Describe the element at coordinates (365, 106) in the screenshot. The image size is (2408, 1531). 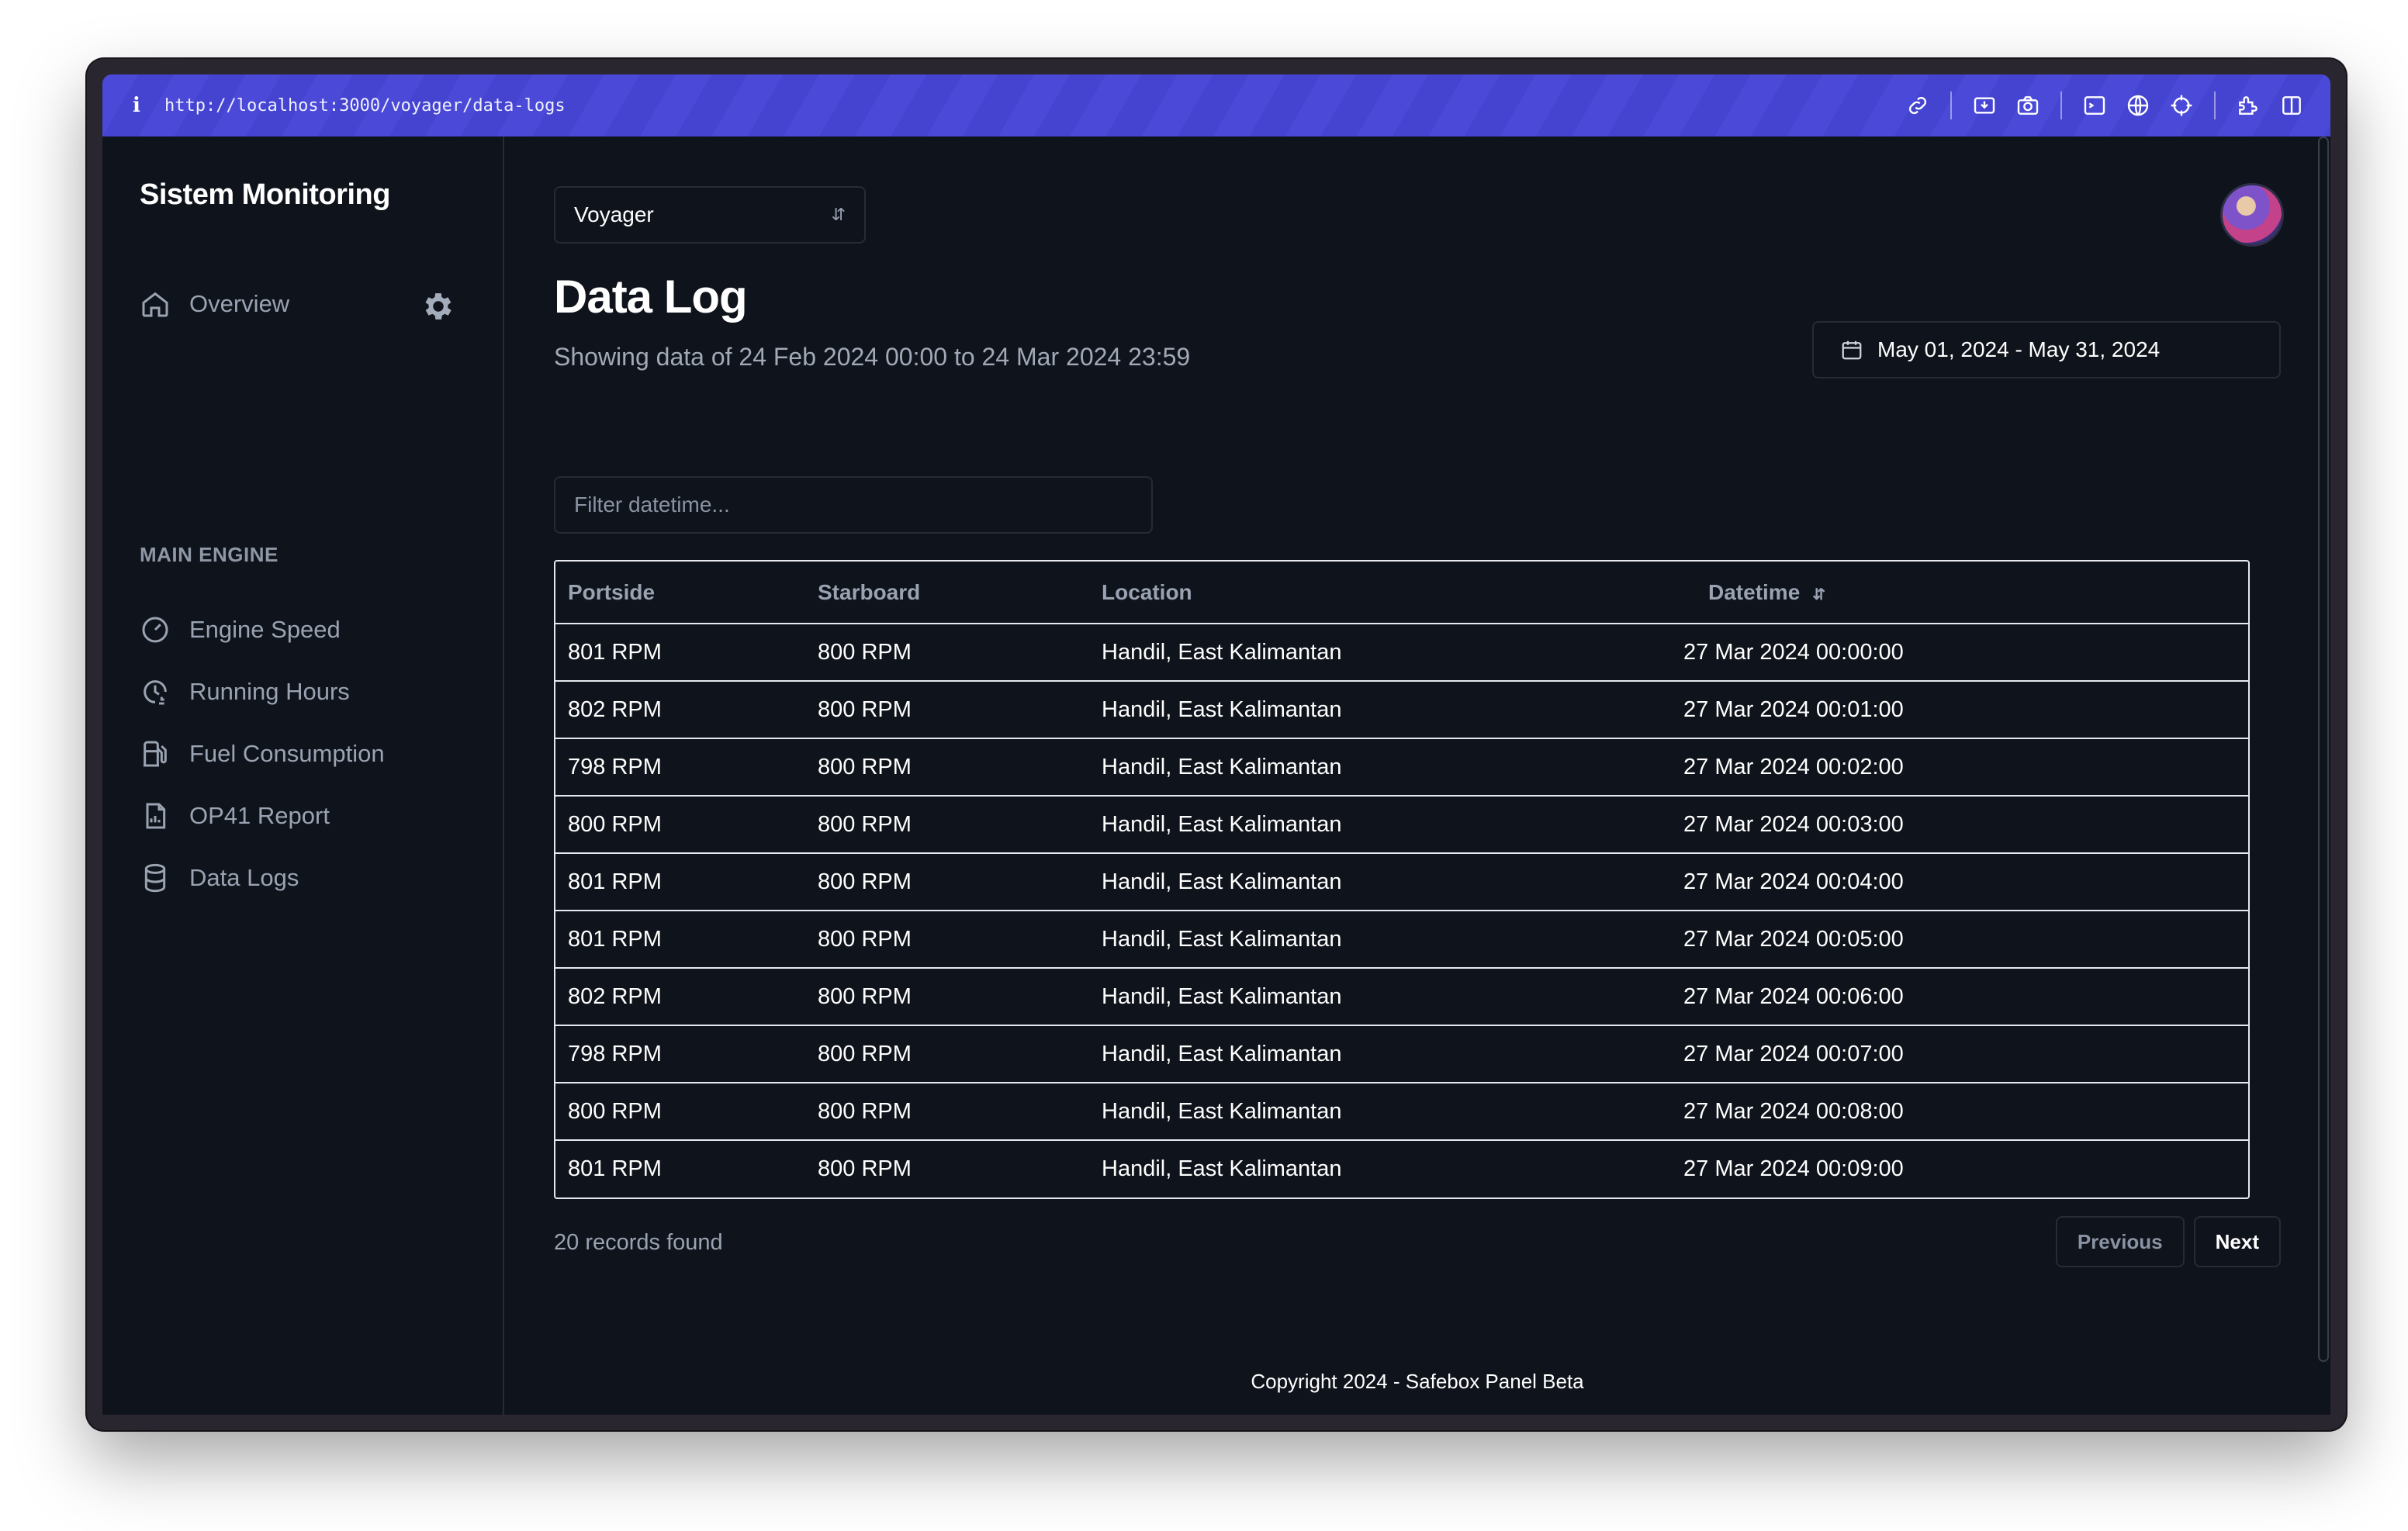
I see `url-bar: http://localhost:3000/voyager/data-logs` at that location.